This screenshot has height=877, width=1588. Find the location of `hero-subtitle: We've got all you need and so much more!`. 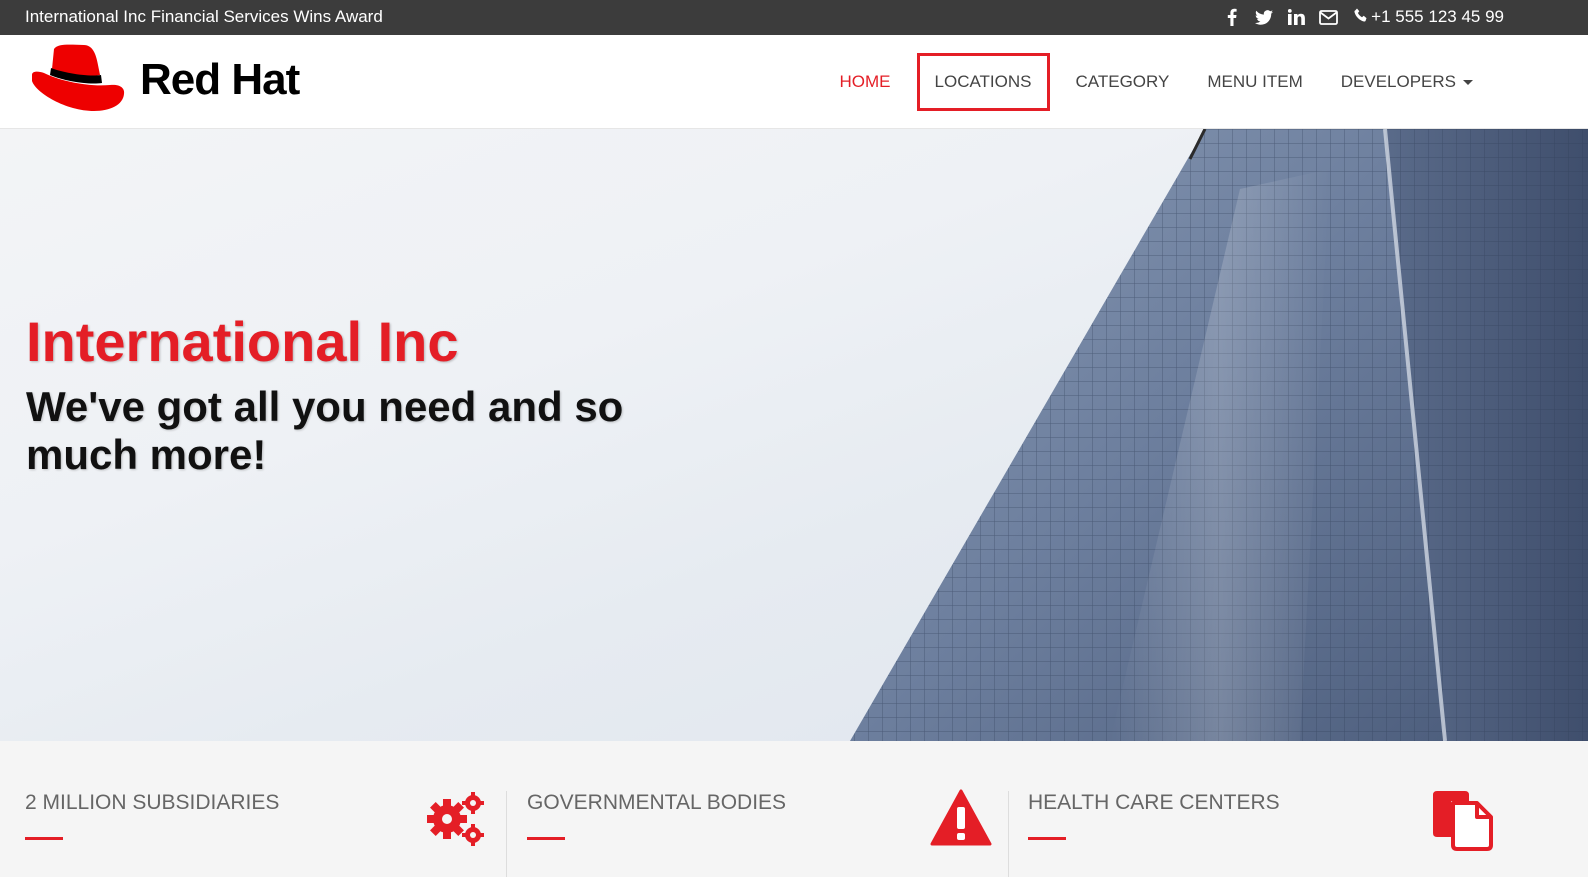

hero-subtitle: We've got all you need and so much more! is located at coordinates (325, 430).